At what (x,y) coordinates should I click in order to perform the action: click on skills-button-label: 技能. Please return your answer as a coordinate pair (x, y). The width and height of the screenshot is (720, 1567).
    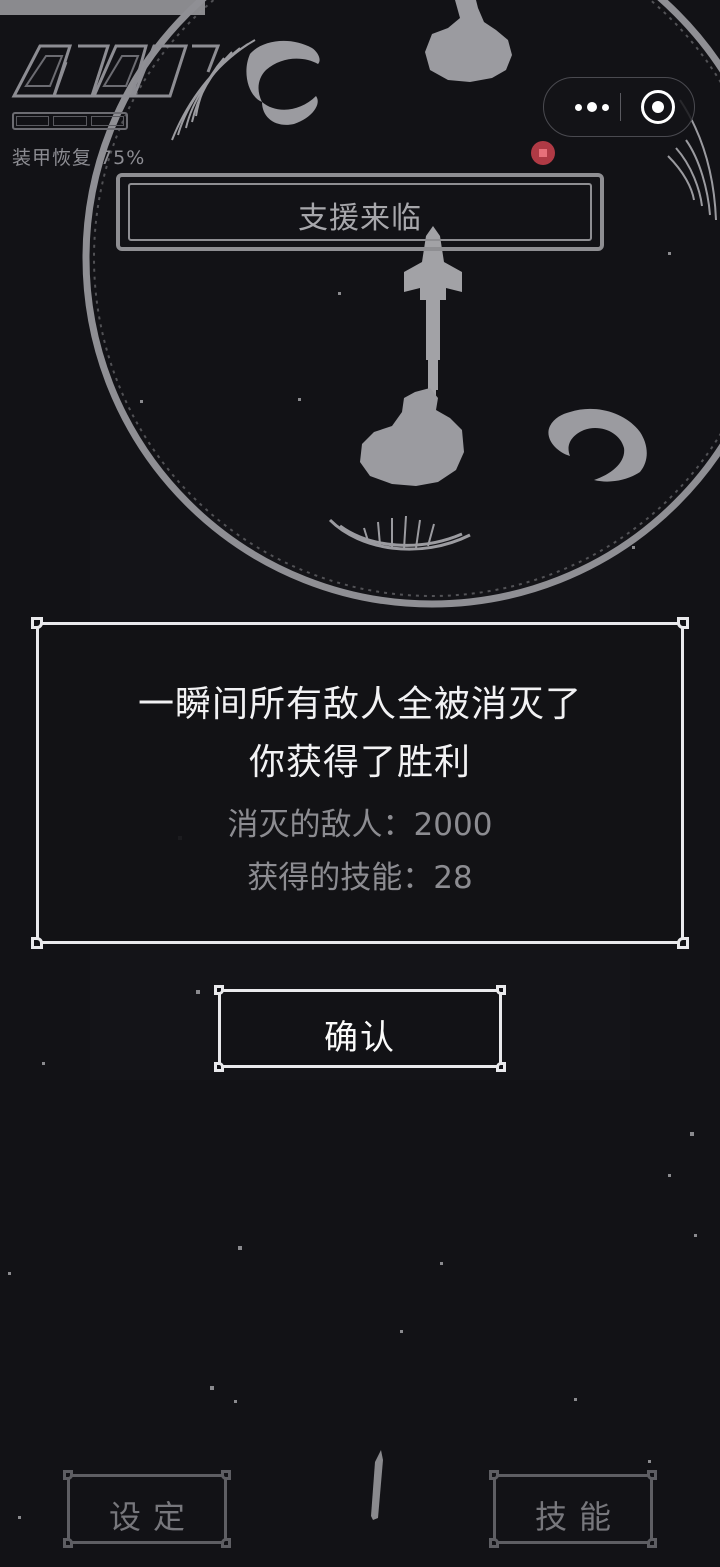
    Looking at the image, I should click on (578, 1517).